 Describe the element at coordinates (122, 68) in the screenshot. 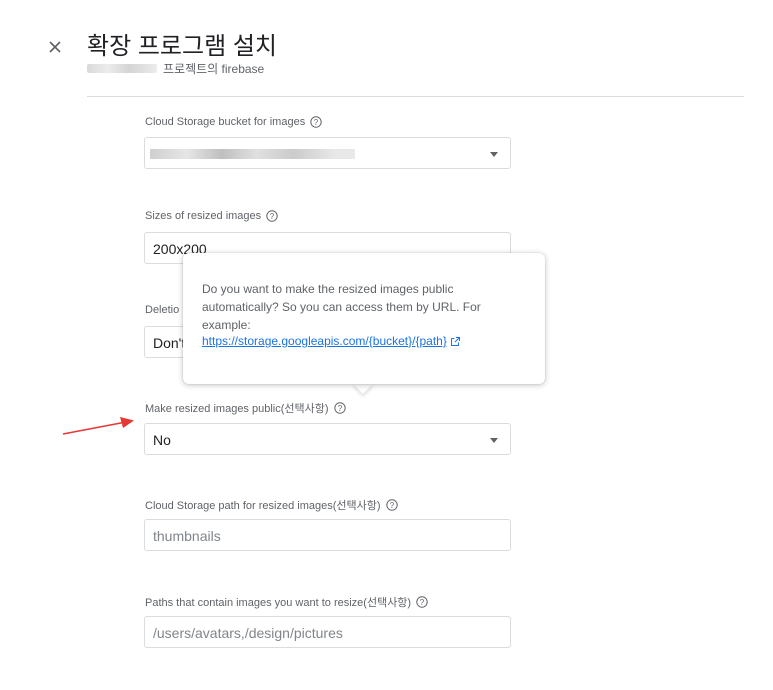

I see `redacted-project-name` at that location.